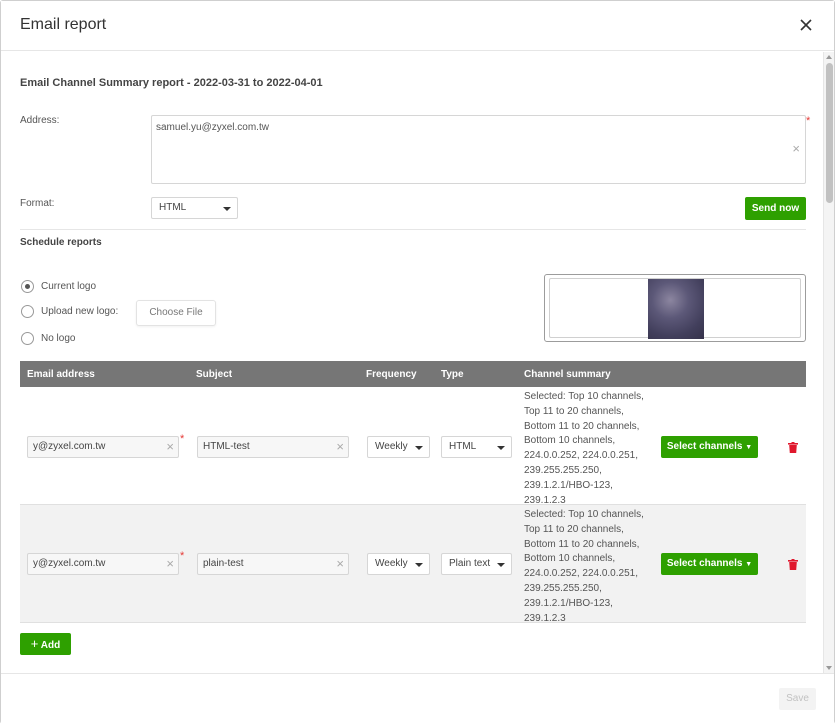 This screenshot has height=724, width=835. Describe the element at coordinates (50, 645) in the screenshot. I see `add-label: Add` at that location.